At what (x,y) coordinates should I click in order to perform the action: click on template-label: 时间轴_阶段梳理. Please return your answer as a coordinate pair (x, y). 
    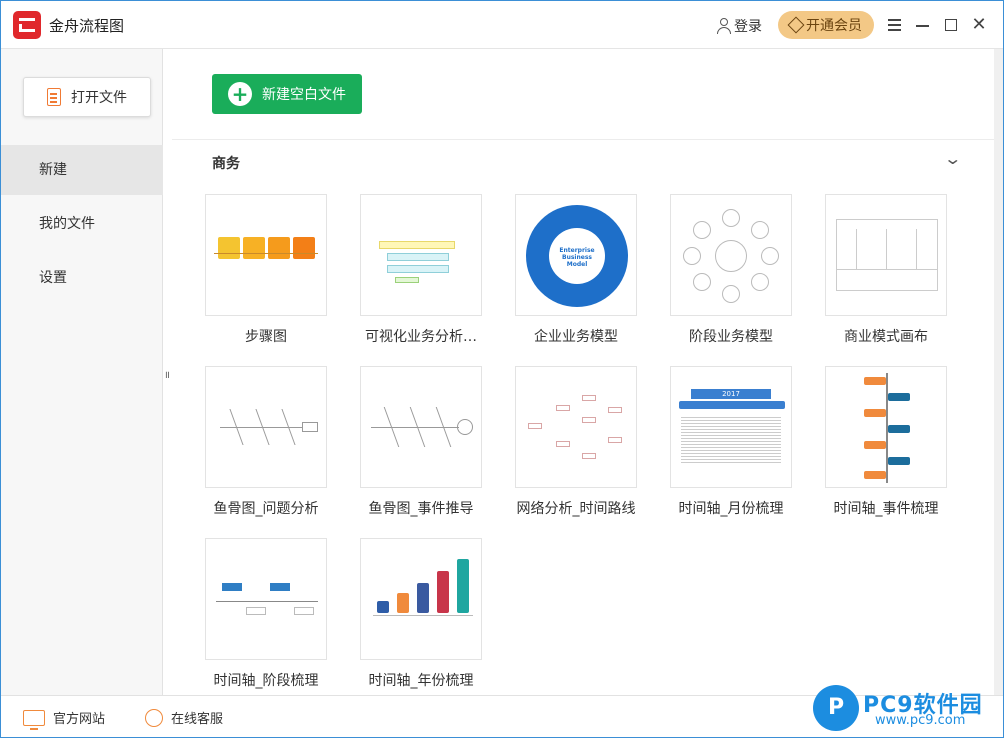
    Looking at the image, I should click on (266, 681).